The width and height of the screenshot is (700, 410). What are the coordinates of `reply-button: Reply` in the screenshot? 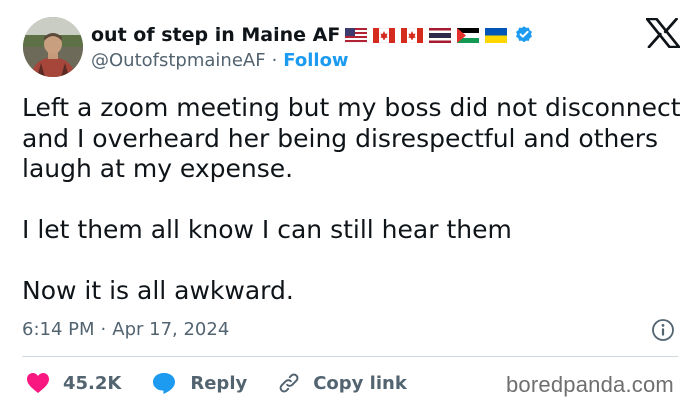 It's located at (199, 383).